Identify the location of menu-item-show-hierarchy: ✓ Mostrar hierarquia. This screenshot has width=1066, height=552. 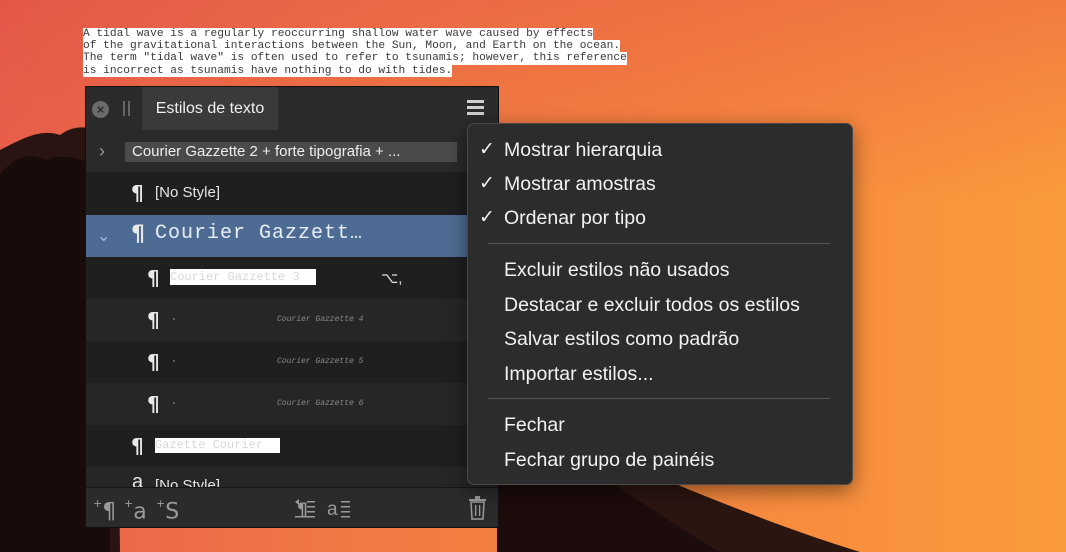
(660, 150).